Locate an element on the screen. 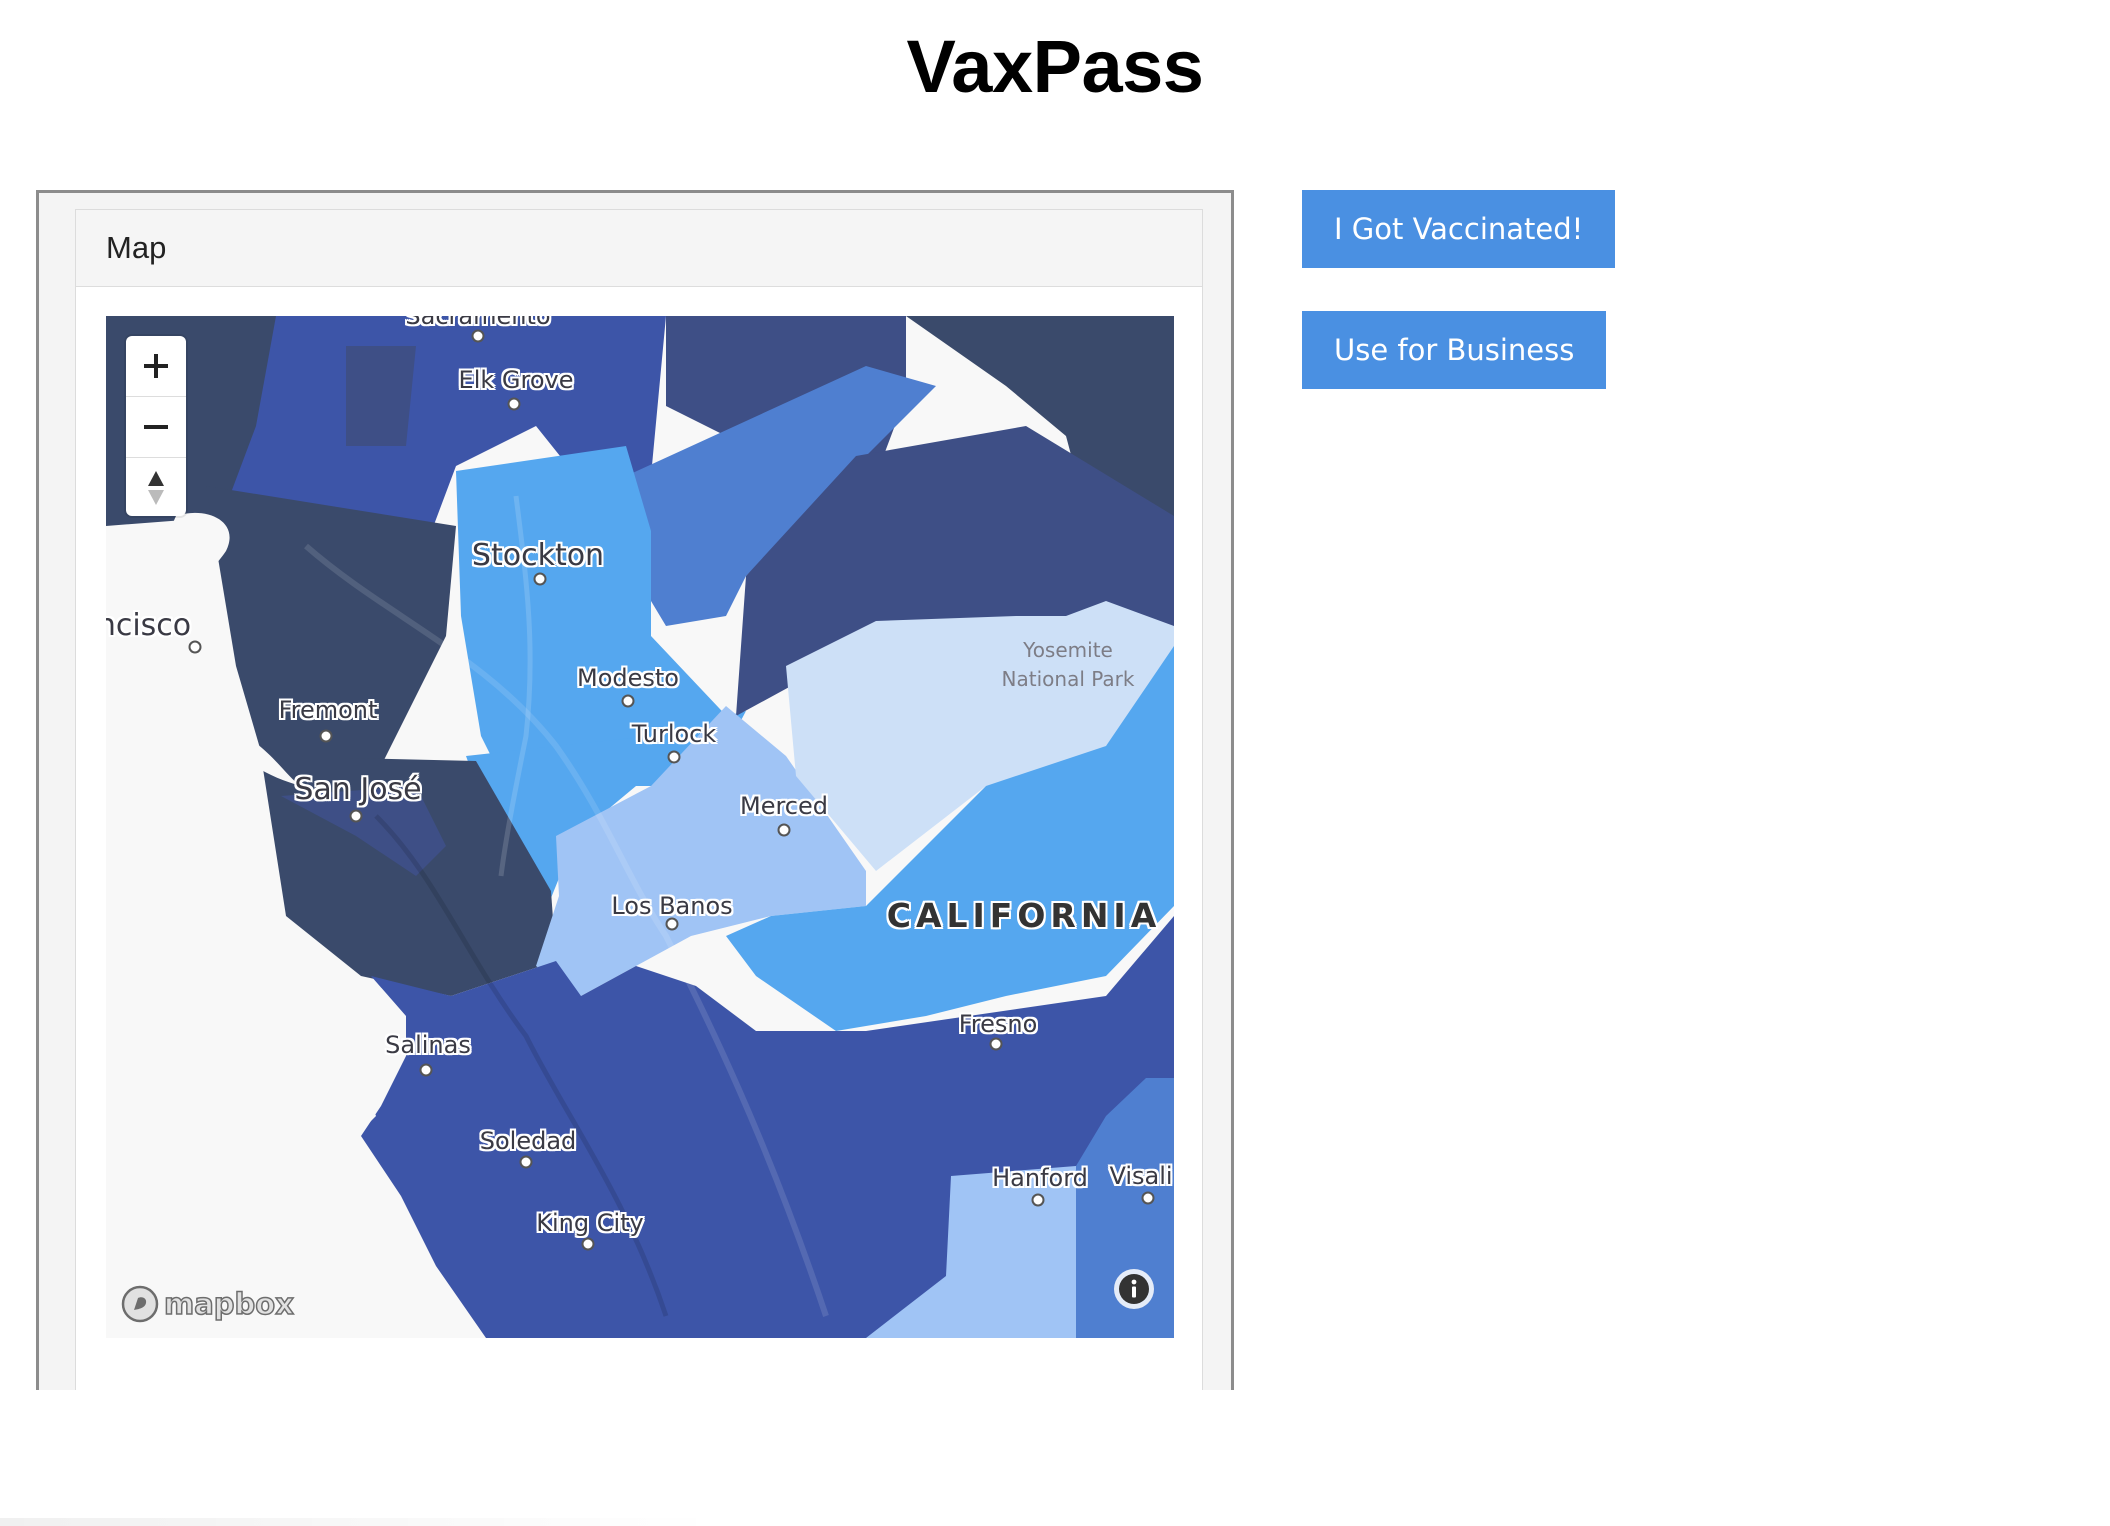 The width and height of the screenshot is (2110, 1526). minus-icon is located at coordinates (156, 427).